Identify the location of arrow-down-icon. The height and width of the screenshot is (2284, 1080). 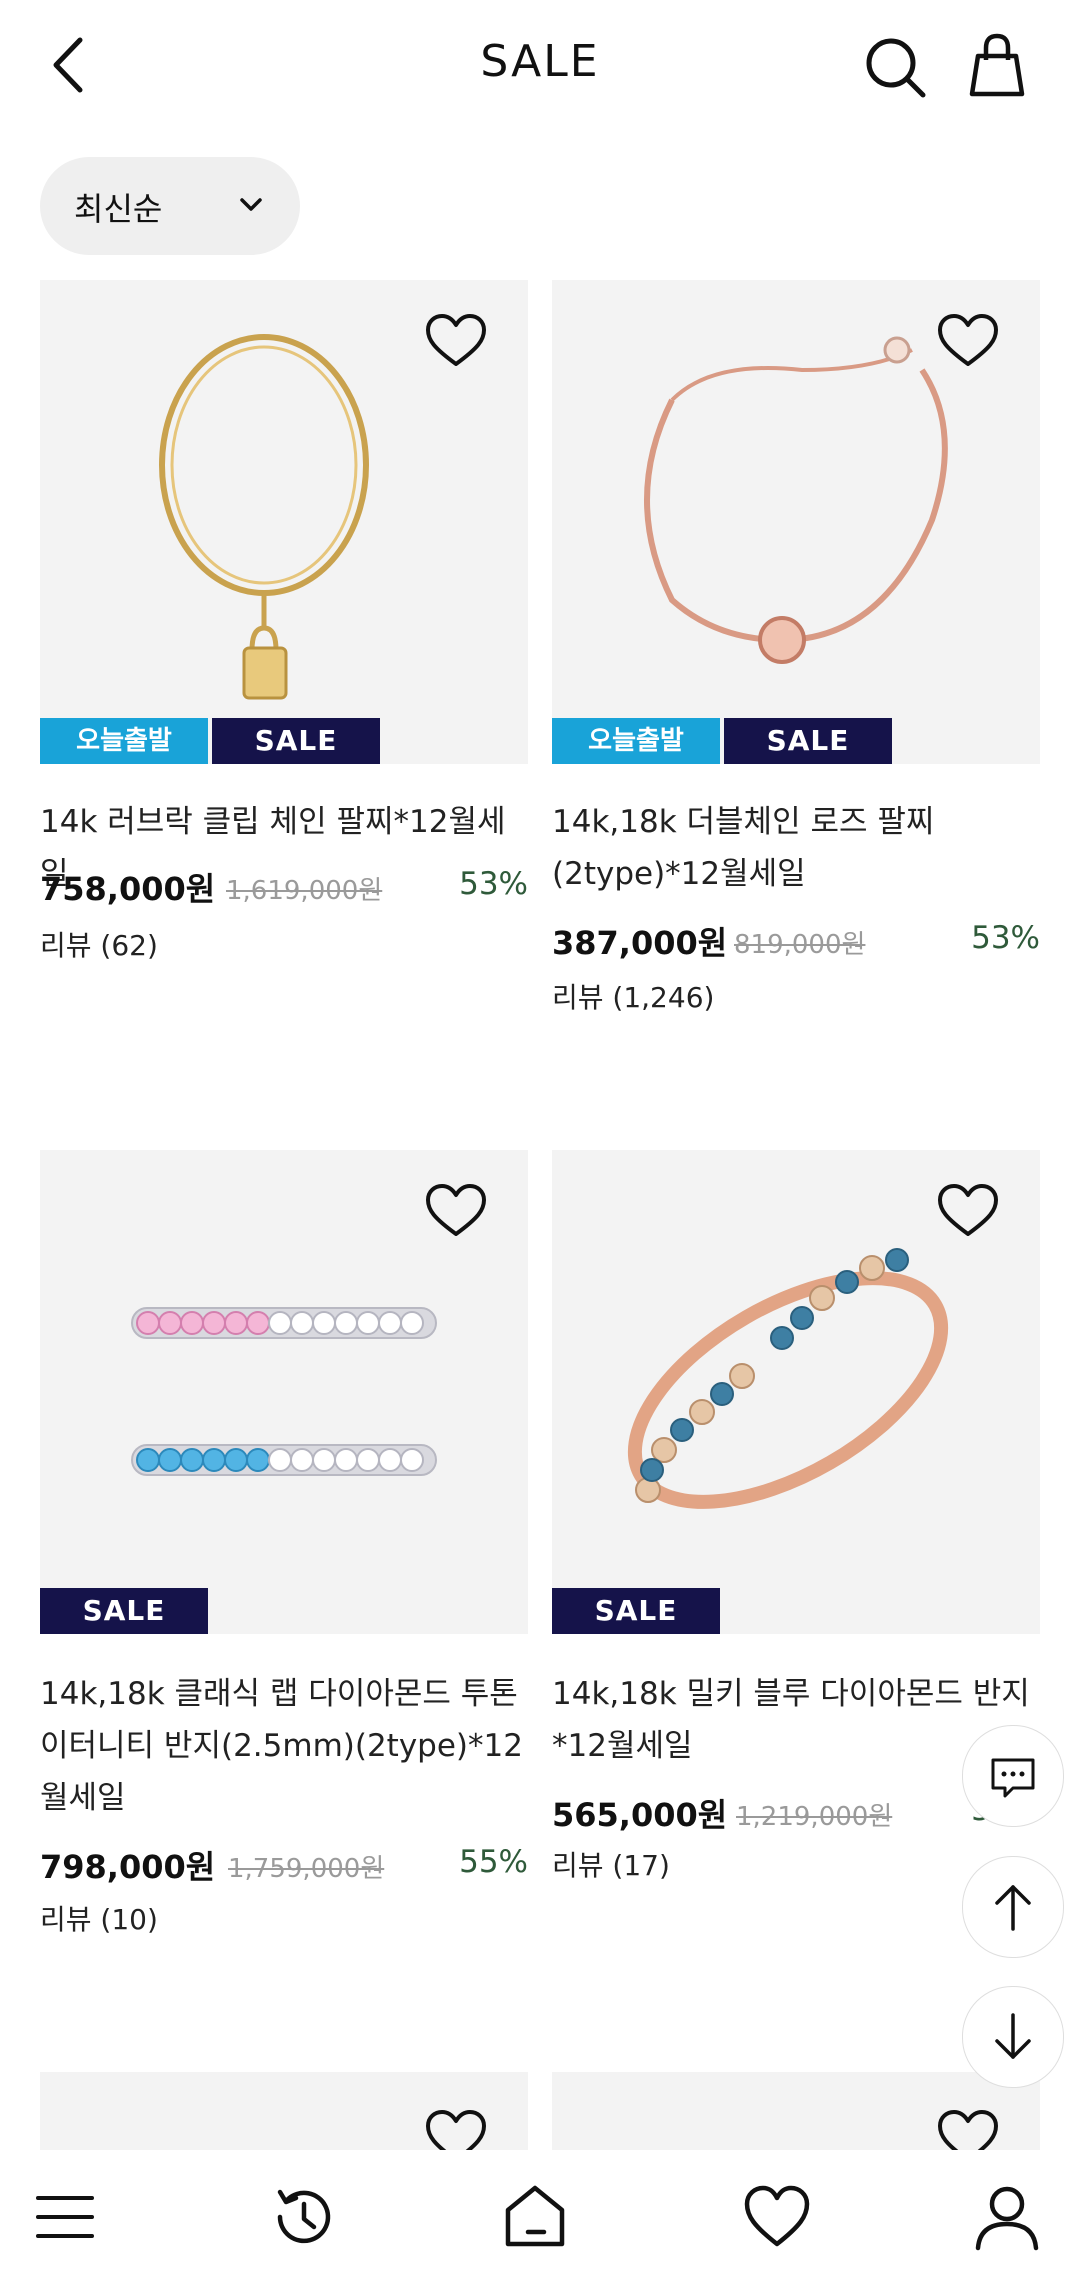
(1013, 2036).